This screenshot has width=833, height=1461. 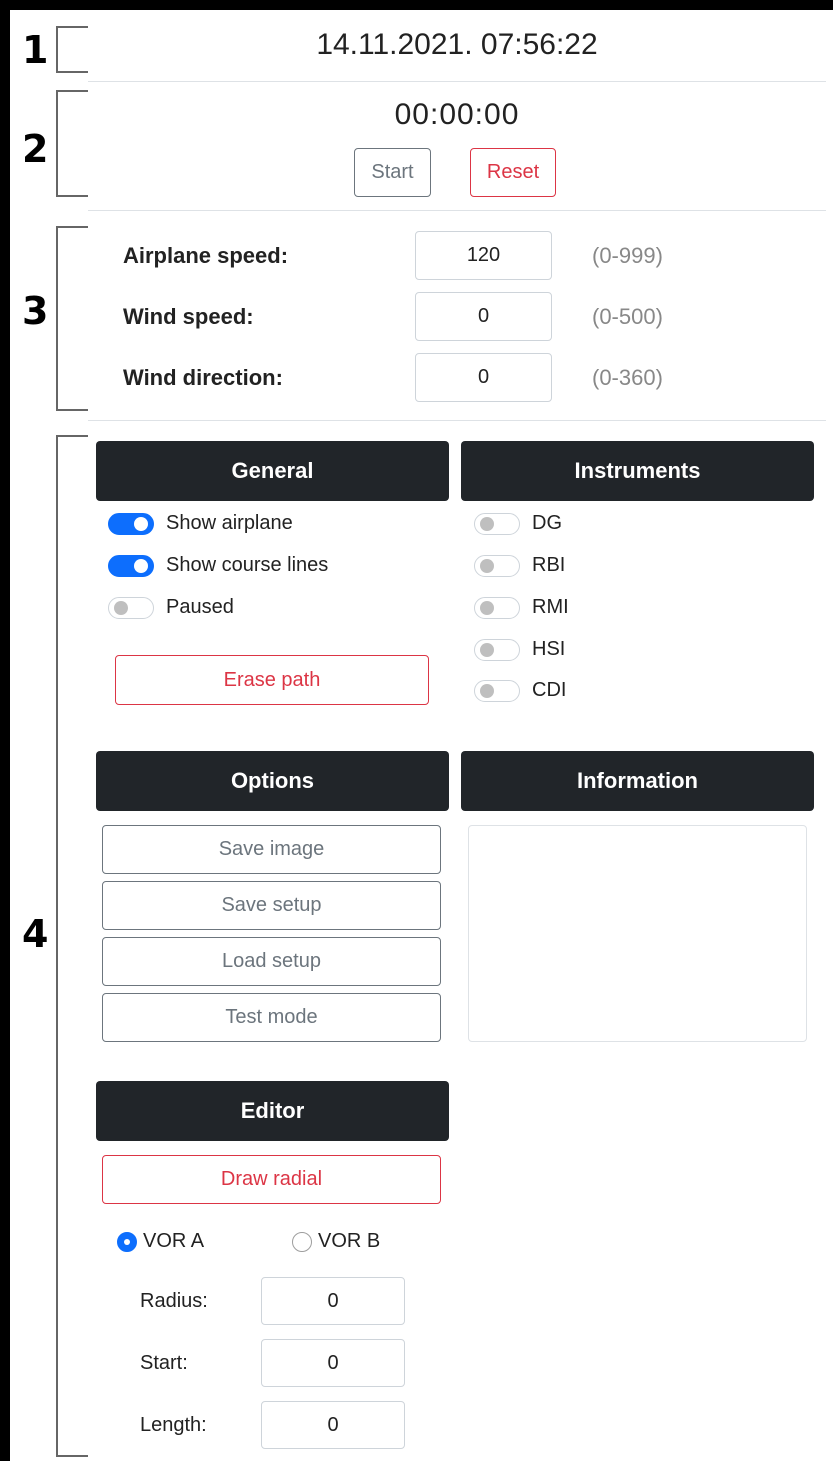 What do you see at coordinates (271, 1017) in the screenshot?
I see `test-mode-button: Test mode` at bounding box center [271, 1017].